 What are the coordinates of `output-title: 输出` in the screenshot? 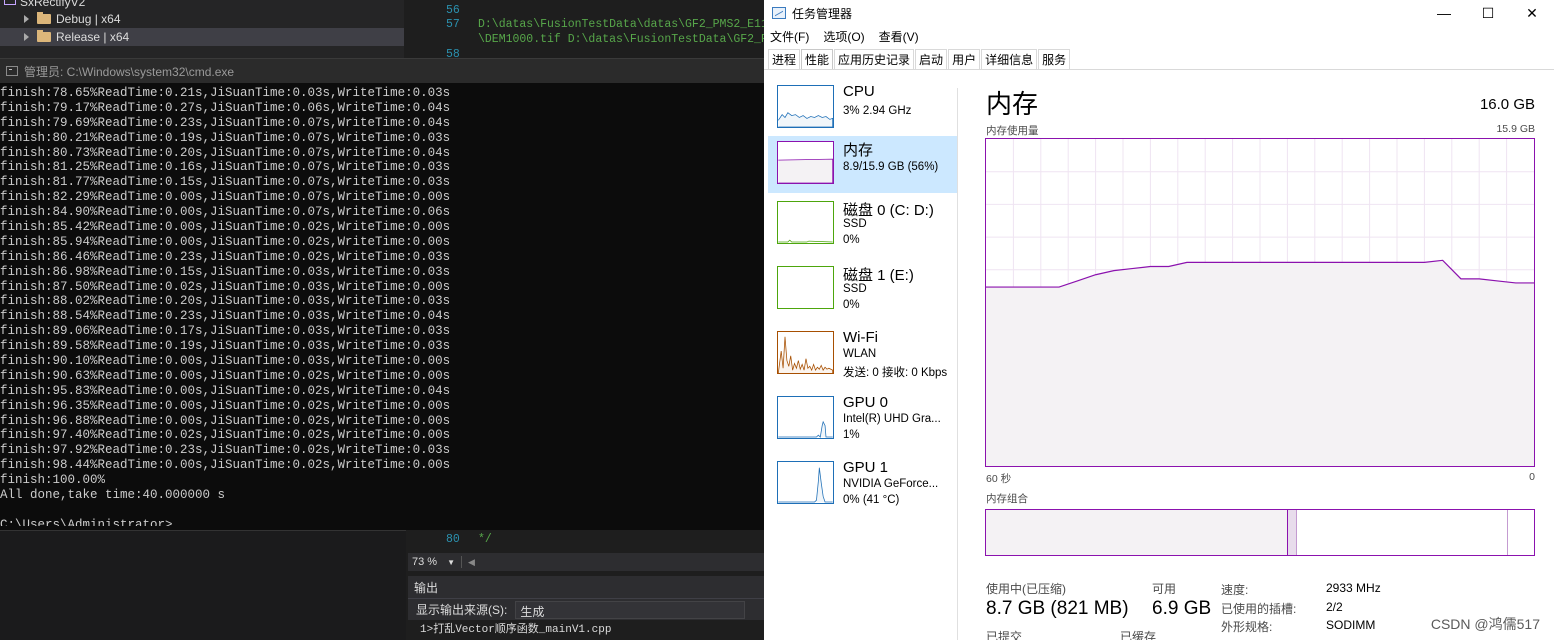 It's located at (426, 587).